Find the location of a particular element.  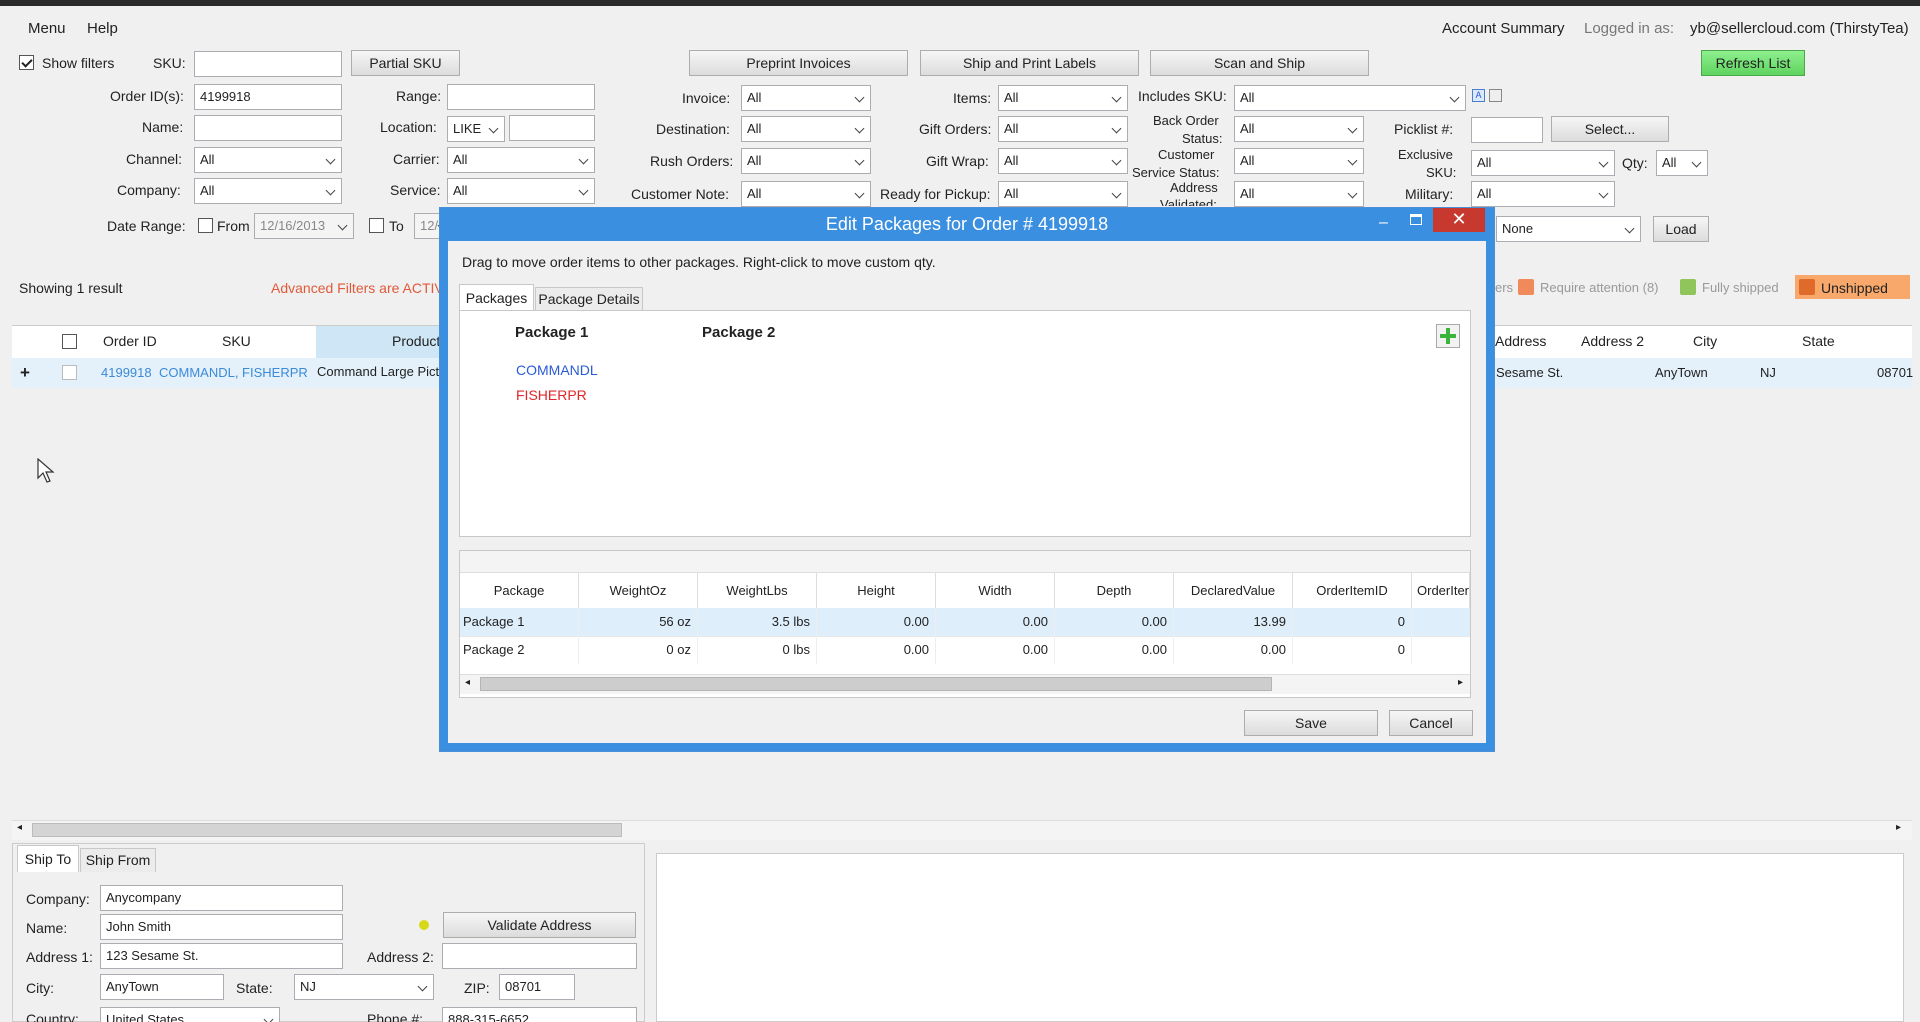

row1-height: 0.00 is located at coordinates (876, 622).